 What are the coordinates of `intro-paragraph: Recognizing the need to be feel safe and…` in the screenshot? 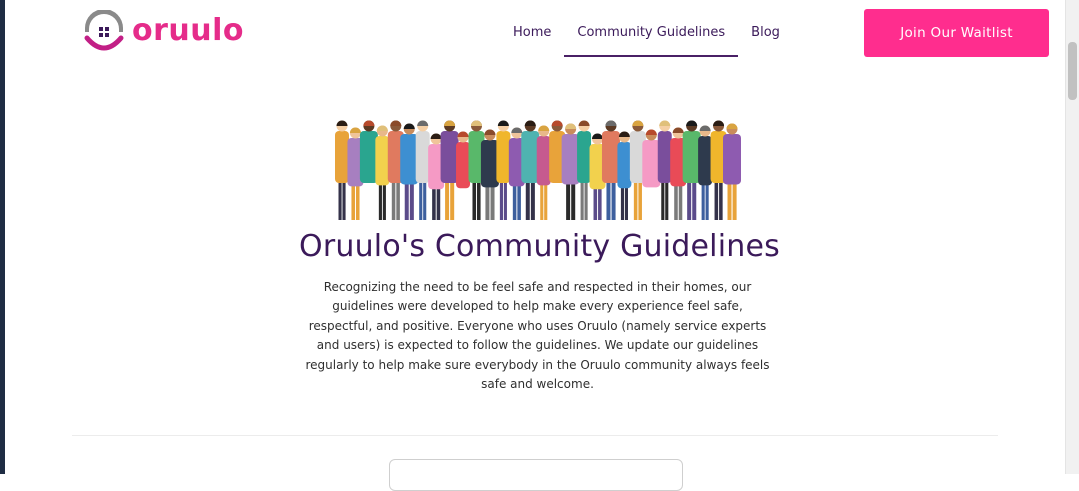 It's located at (537, 336).